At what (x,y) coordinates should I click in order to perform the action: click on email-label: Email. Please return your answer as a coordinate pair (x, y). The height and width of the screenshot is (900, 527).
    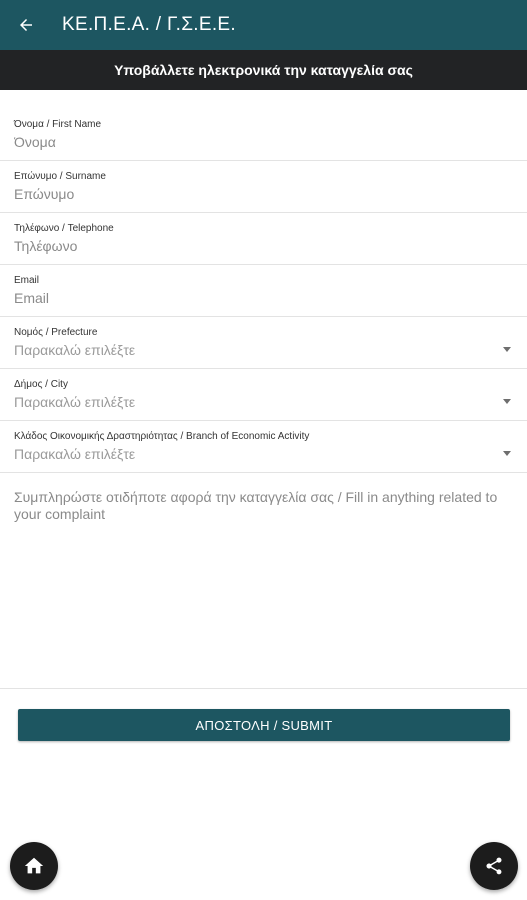
    Looking at the image, I should click on (27, 280).